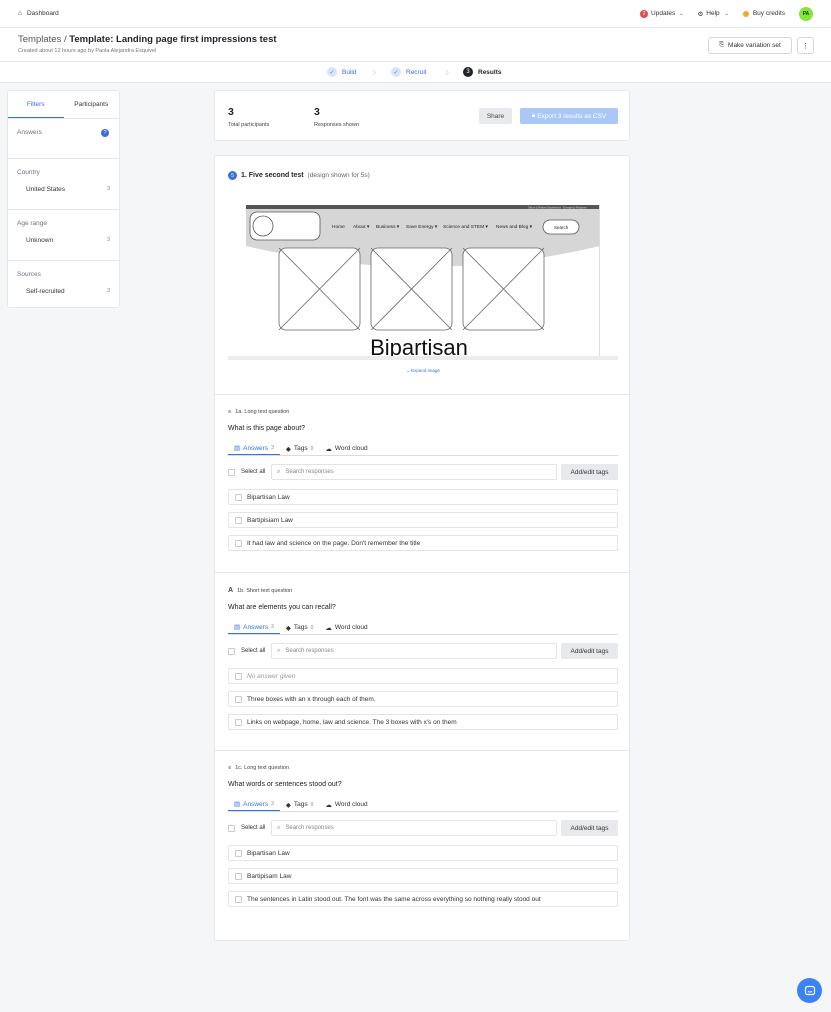 The height and width of the screenshot is (1012, 831). I want to click on step-build: ✓ Build, so click(341, 72).